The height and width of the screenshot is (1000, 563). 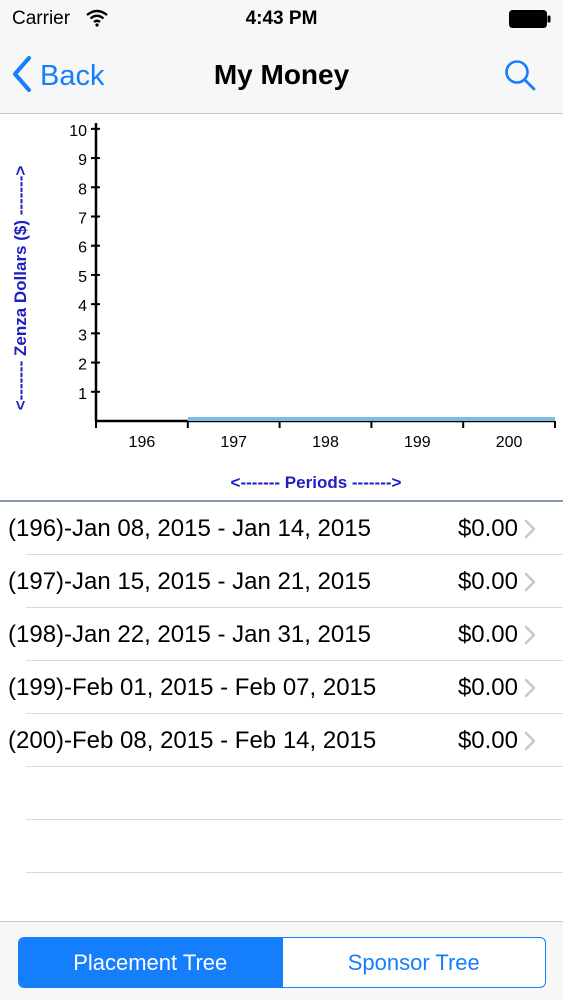 What do you see at coordinates (509, 442) in the screenshot?
I see `x-tick-label: 200` at bounding box center [509, 442].